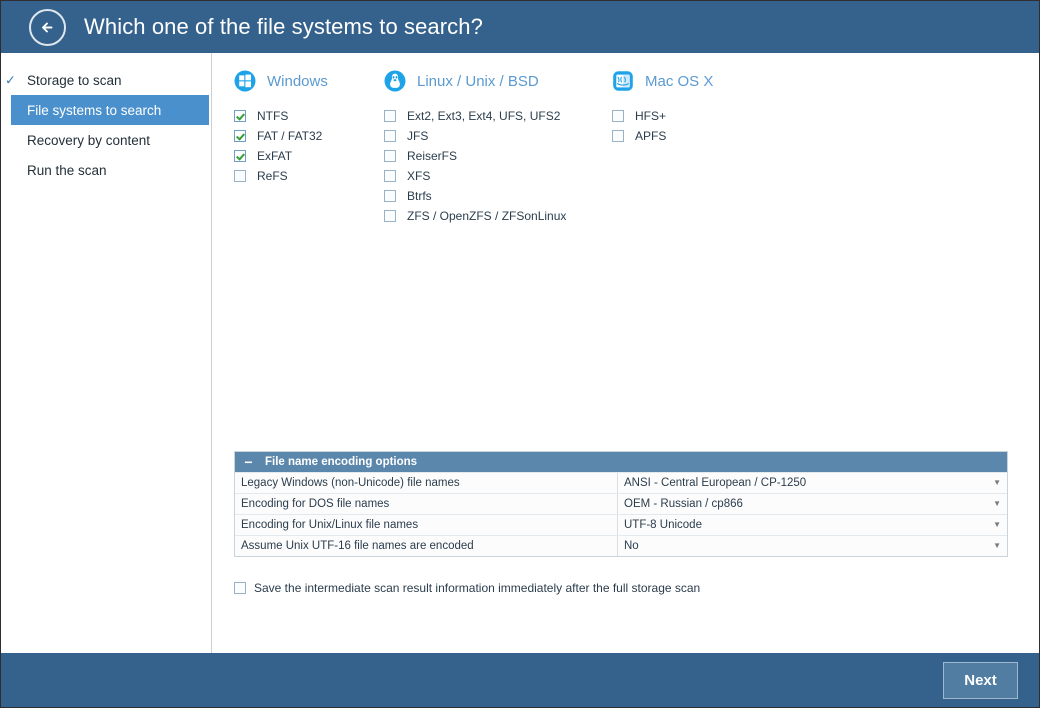  Describe the element at coordinates (419, 196) in the screenshot. I see `checkbox-label: Btrfs` at that location.